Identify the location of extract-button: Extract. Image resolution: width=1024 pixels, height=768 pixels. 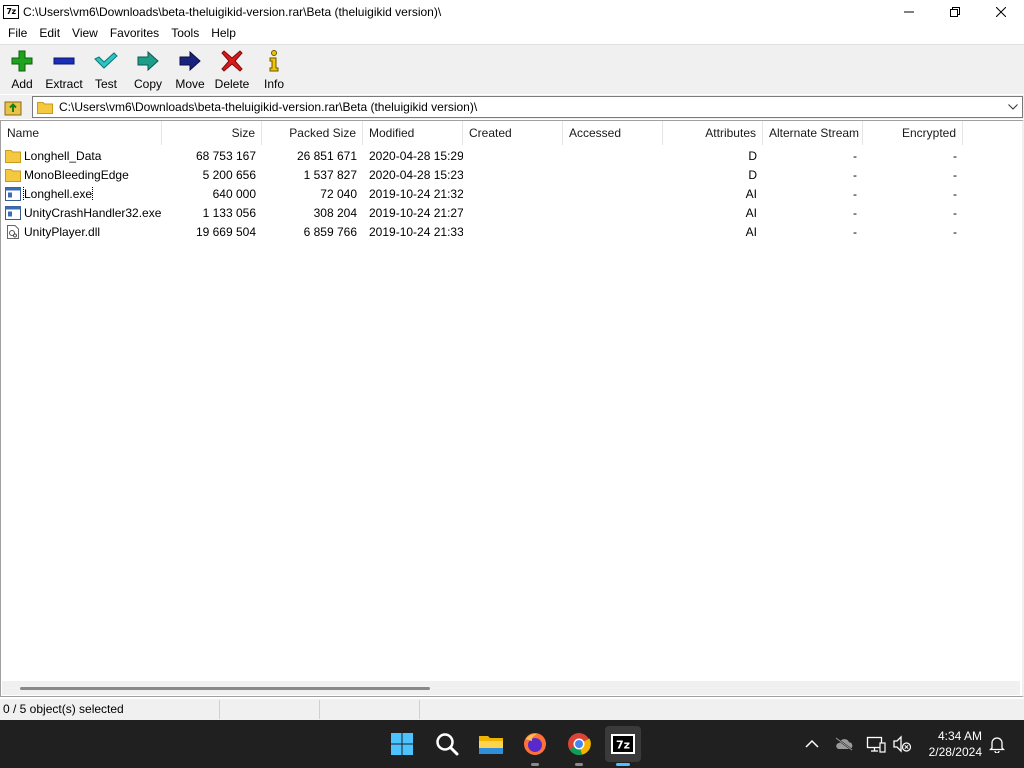
(64, 69).